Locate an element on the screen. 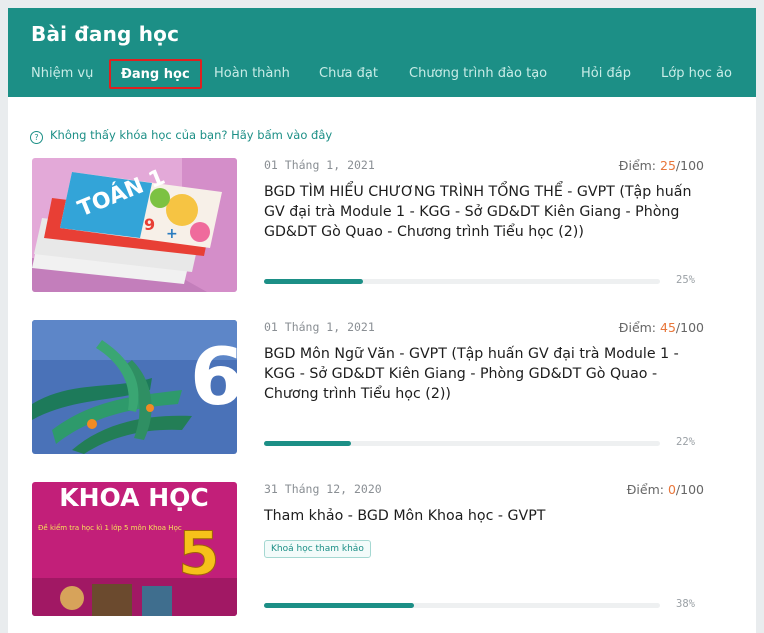 The height and width of the screenshot is (633, 764). tab-nhiem-vu: Nhiệm vụ is located at coordinates (62, 73).